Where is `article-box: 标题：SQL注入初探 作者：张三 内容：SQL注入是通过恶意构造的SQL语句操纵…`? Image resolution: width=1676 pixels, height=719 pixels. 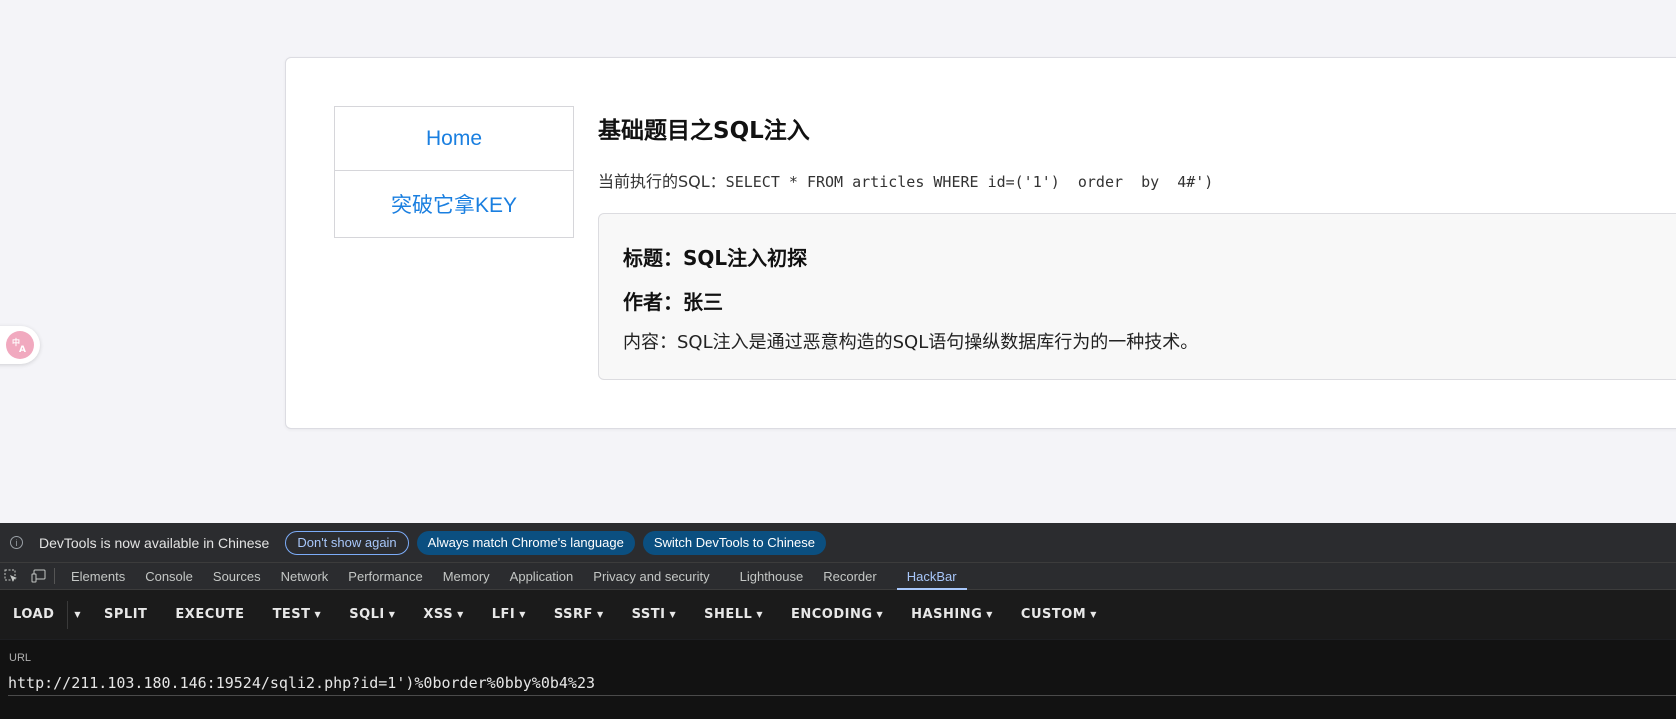 article-box: 标题：SQL注入初探 作者：张三 内容：SQL注入是通过恶意构造的SQL语句操纵… is located at coordinates (1137, 296).